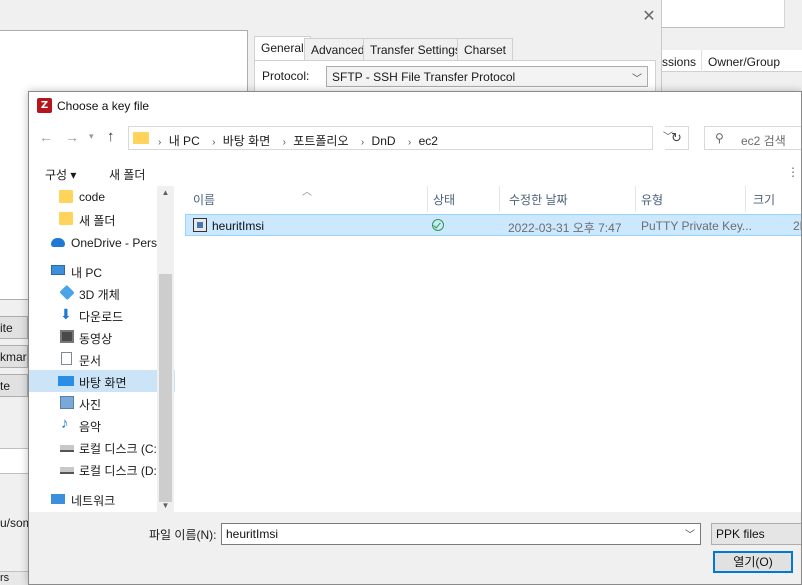  What do you see at coordinates (14, 327) in the screenshot?
I see `new-site-button: ite` at bounding box center [14, 327].